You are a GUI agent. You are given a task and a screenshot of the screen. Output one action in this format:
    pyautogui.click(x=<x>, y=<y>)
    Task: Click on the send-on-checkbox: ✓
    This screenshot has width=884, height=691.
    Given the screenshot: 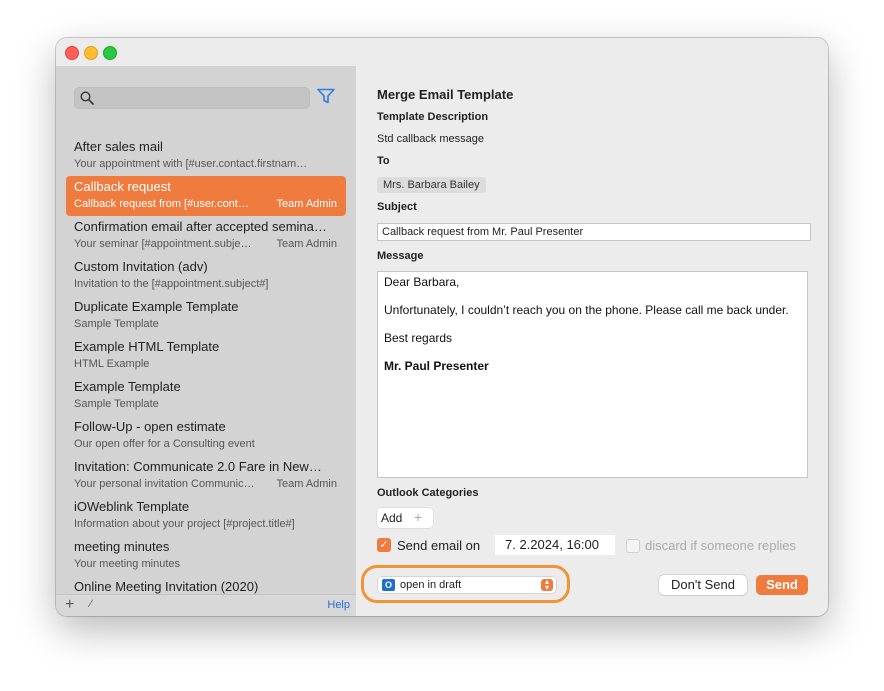 What is the action you would take?
    pyautogui.click(x=384, y=545)
    